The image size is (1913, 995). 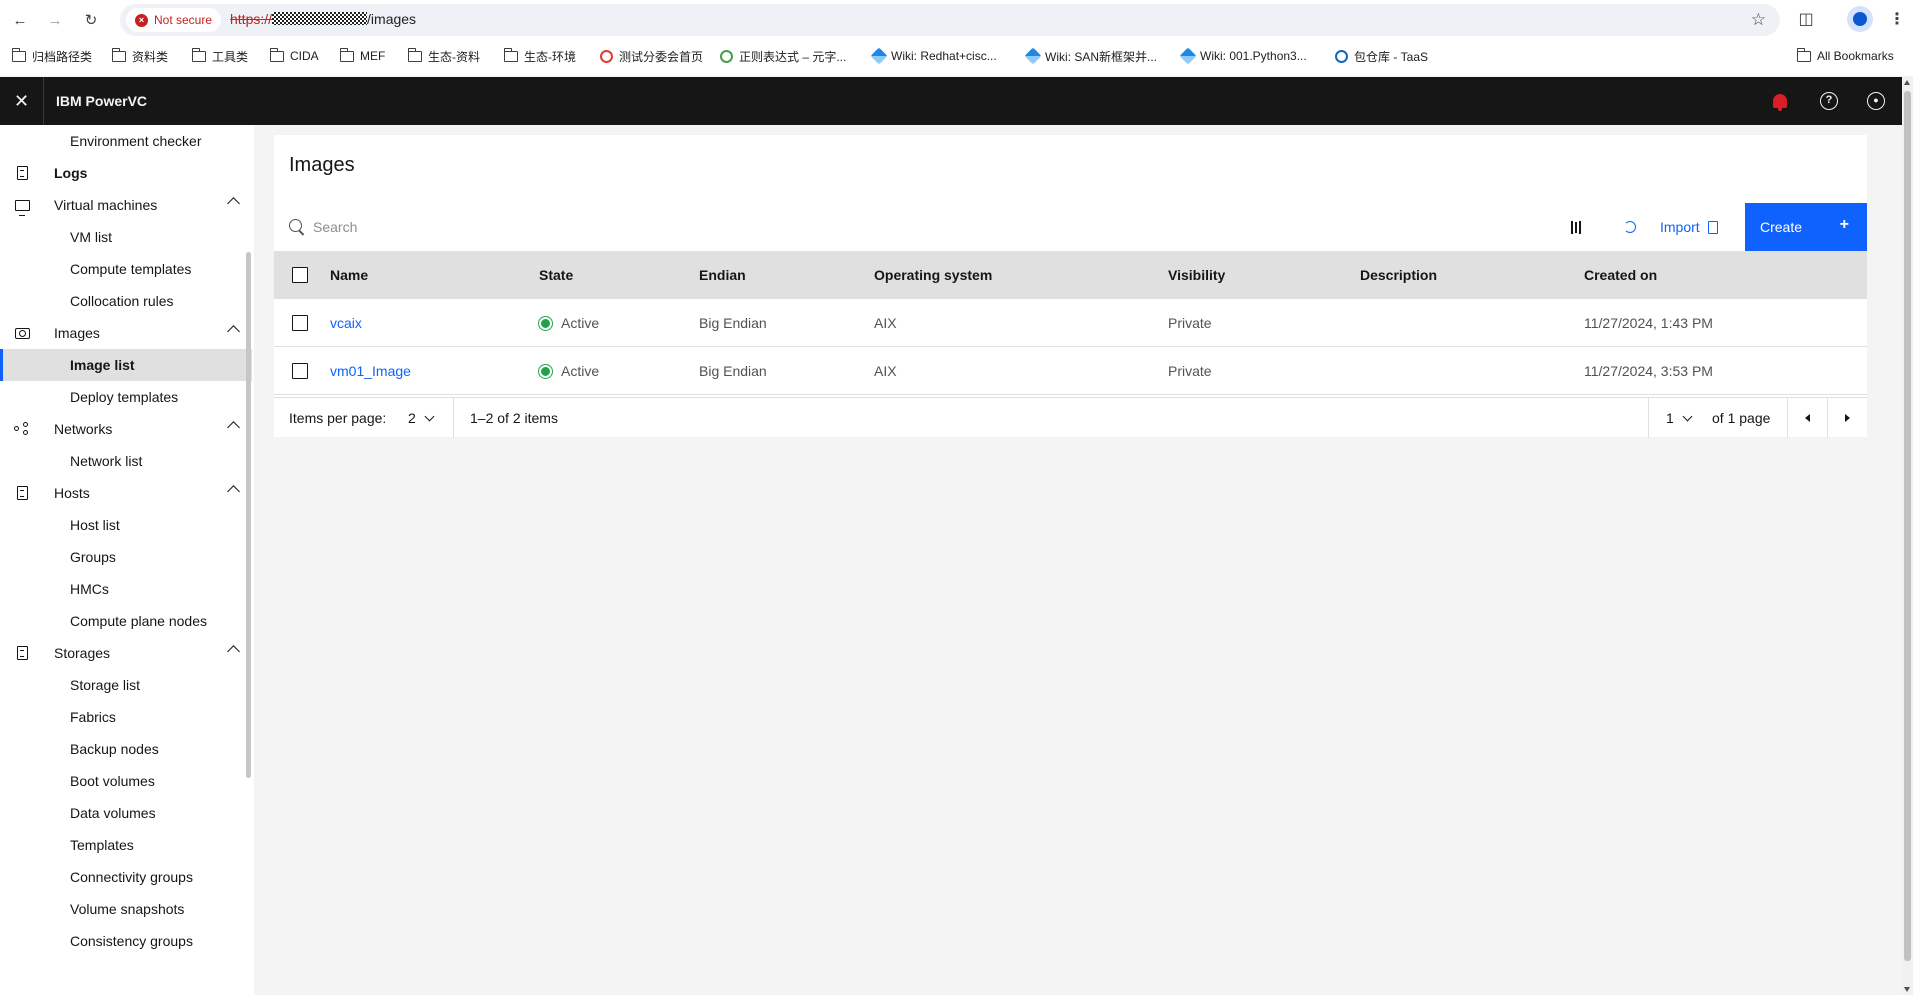 I want to click on address-bar: × Not secure https:// /images ☆, so click(x=950, y=20).